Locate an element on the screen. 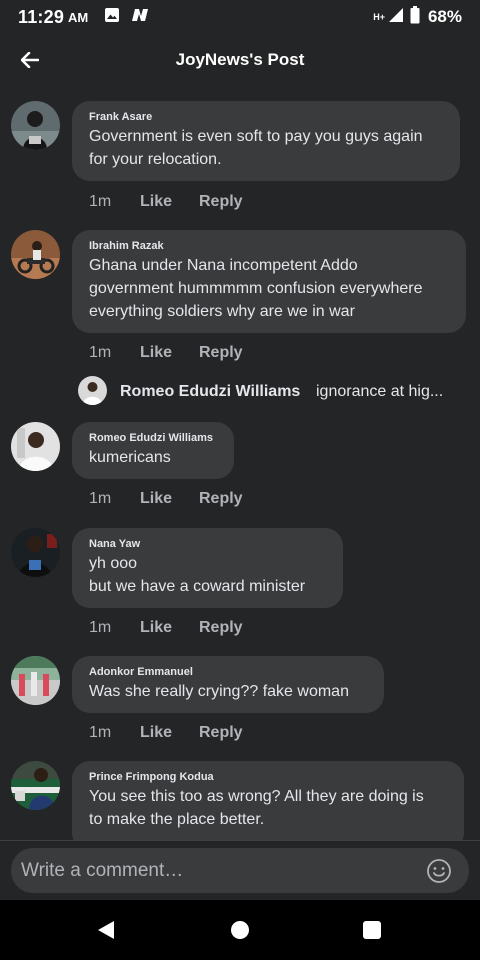  comment-composer is located at coordinates (240, 870).